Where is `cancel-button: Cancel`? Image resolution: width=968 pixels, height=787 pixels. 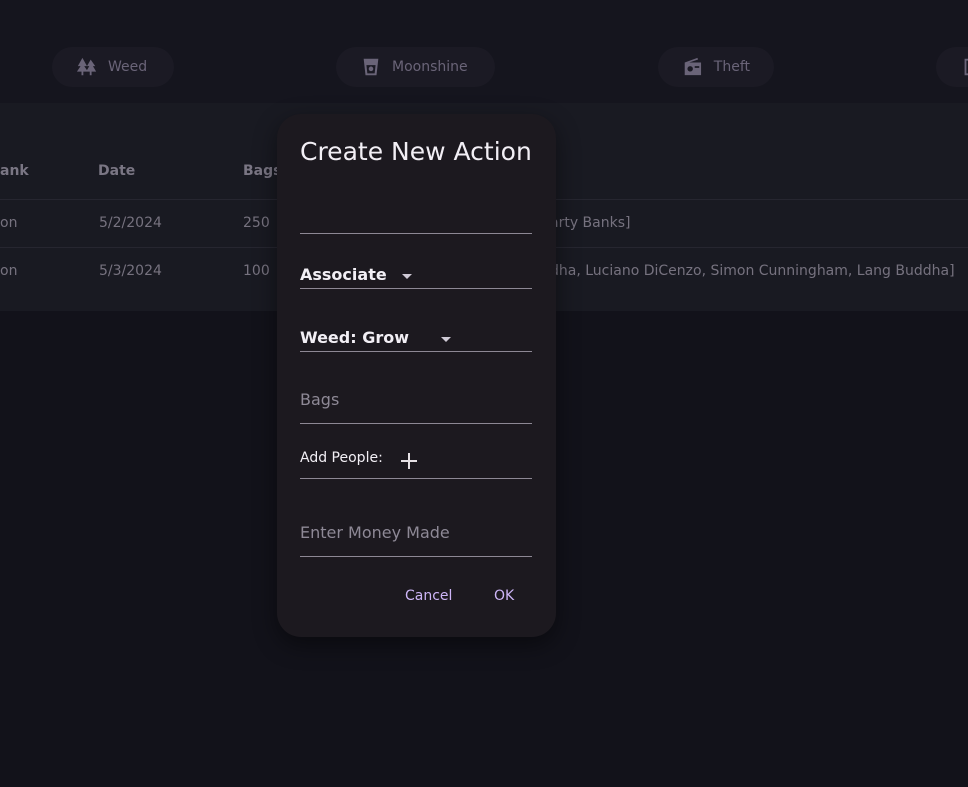
cancel-button: Cancel is located at coordinates (428, 596).